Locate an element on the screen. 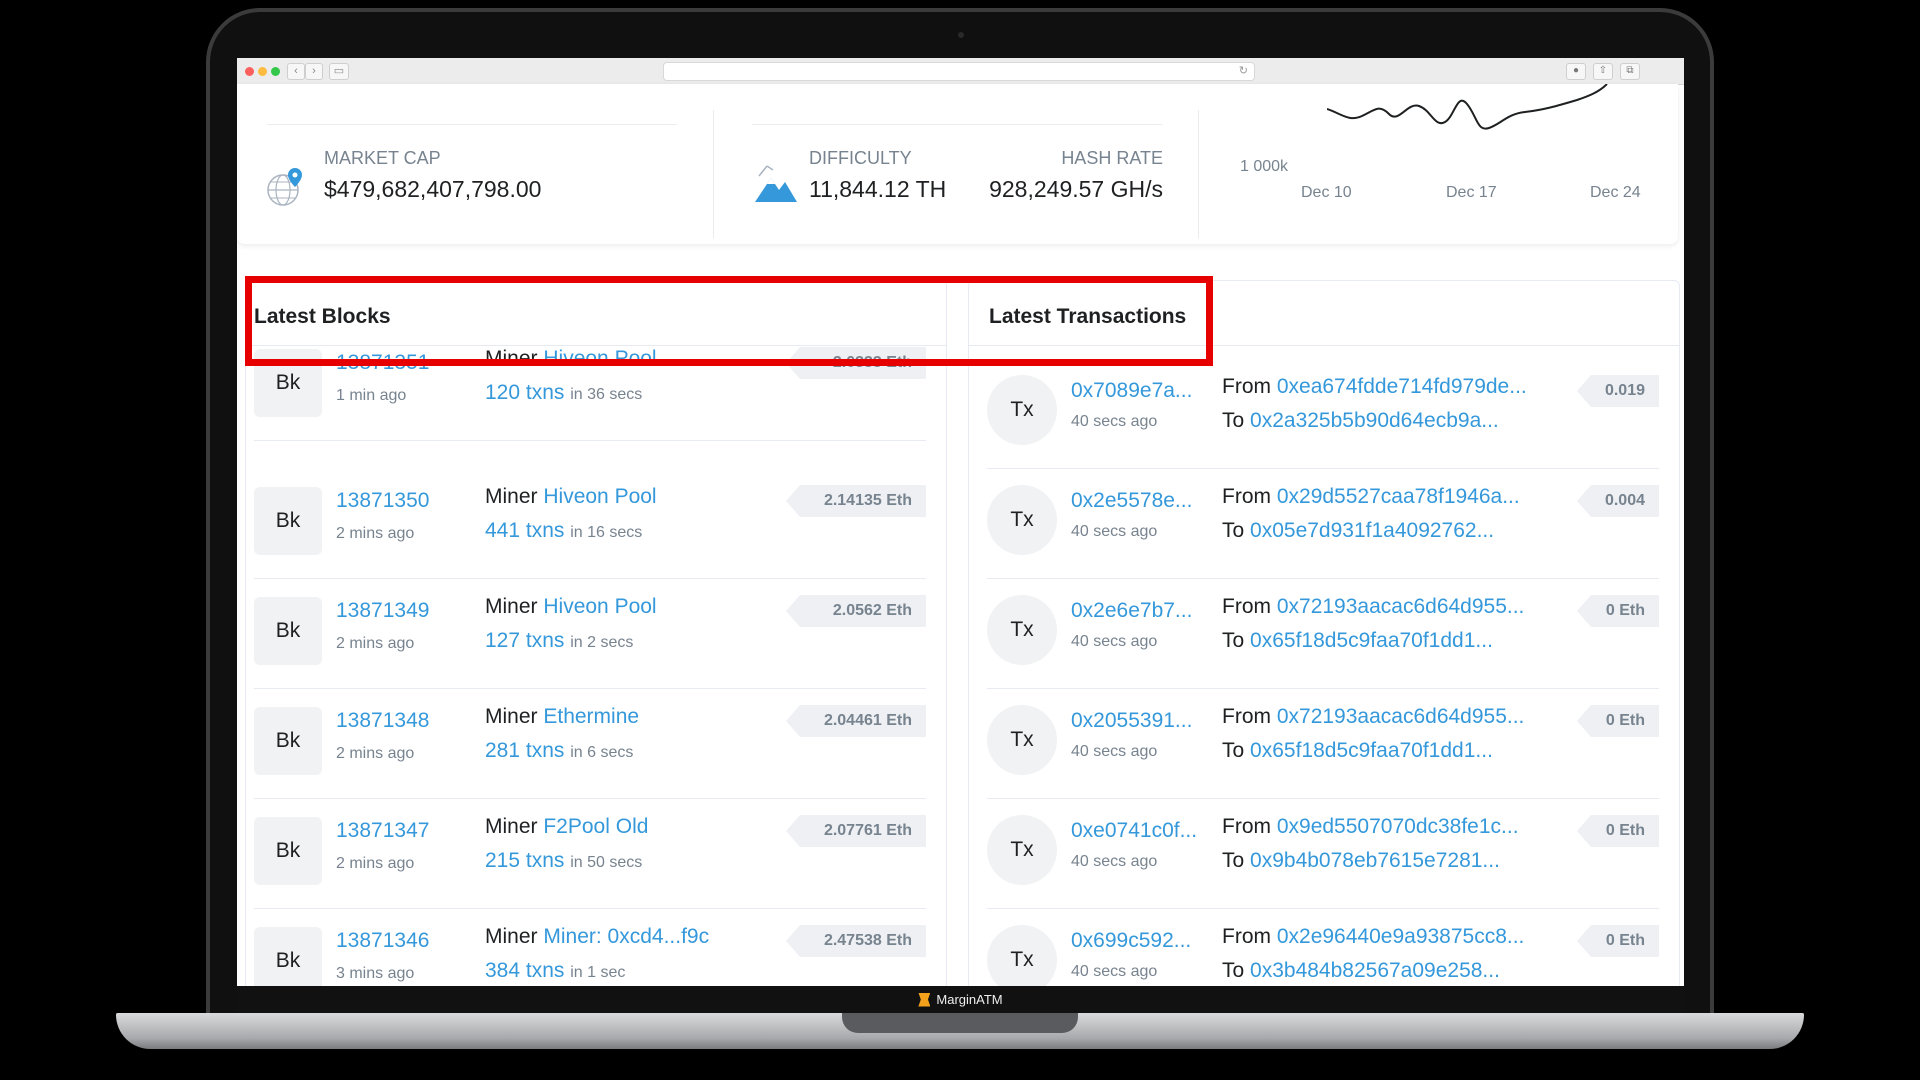  divider is located at coordinates (472, 124).